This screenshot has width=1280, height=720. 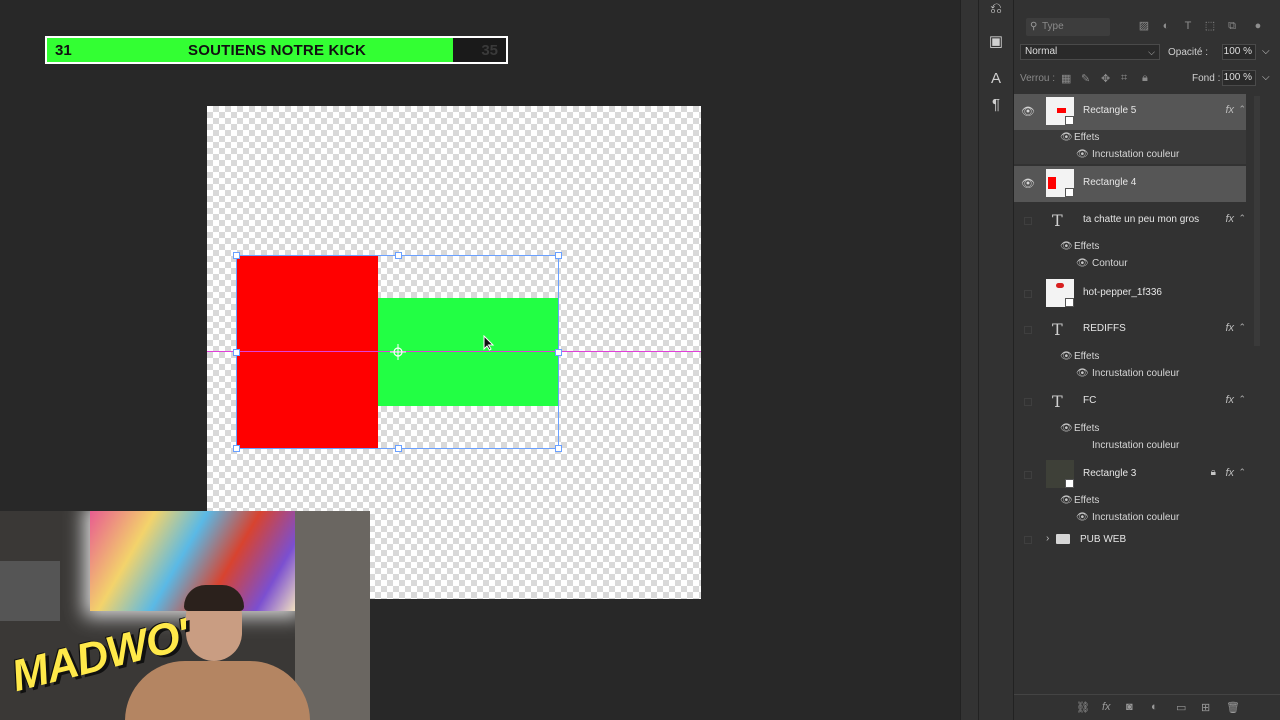 I want to click on opacity-chevron-icon: ⌵, so click(x=1266, y=51).